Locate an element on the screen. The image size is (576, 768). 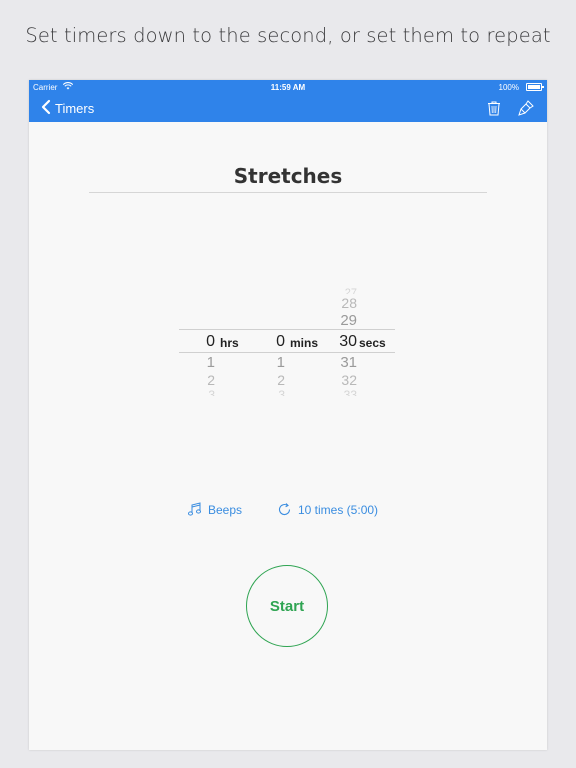
navigation-bar: Timers is located at coordinates (288, 108).